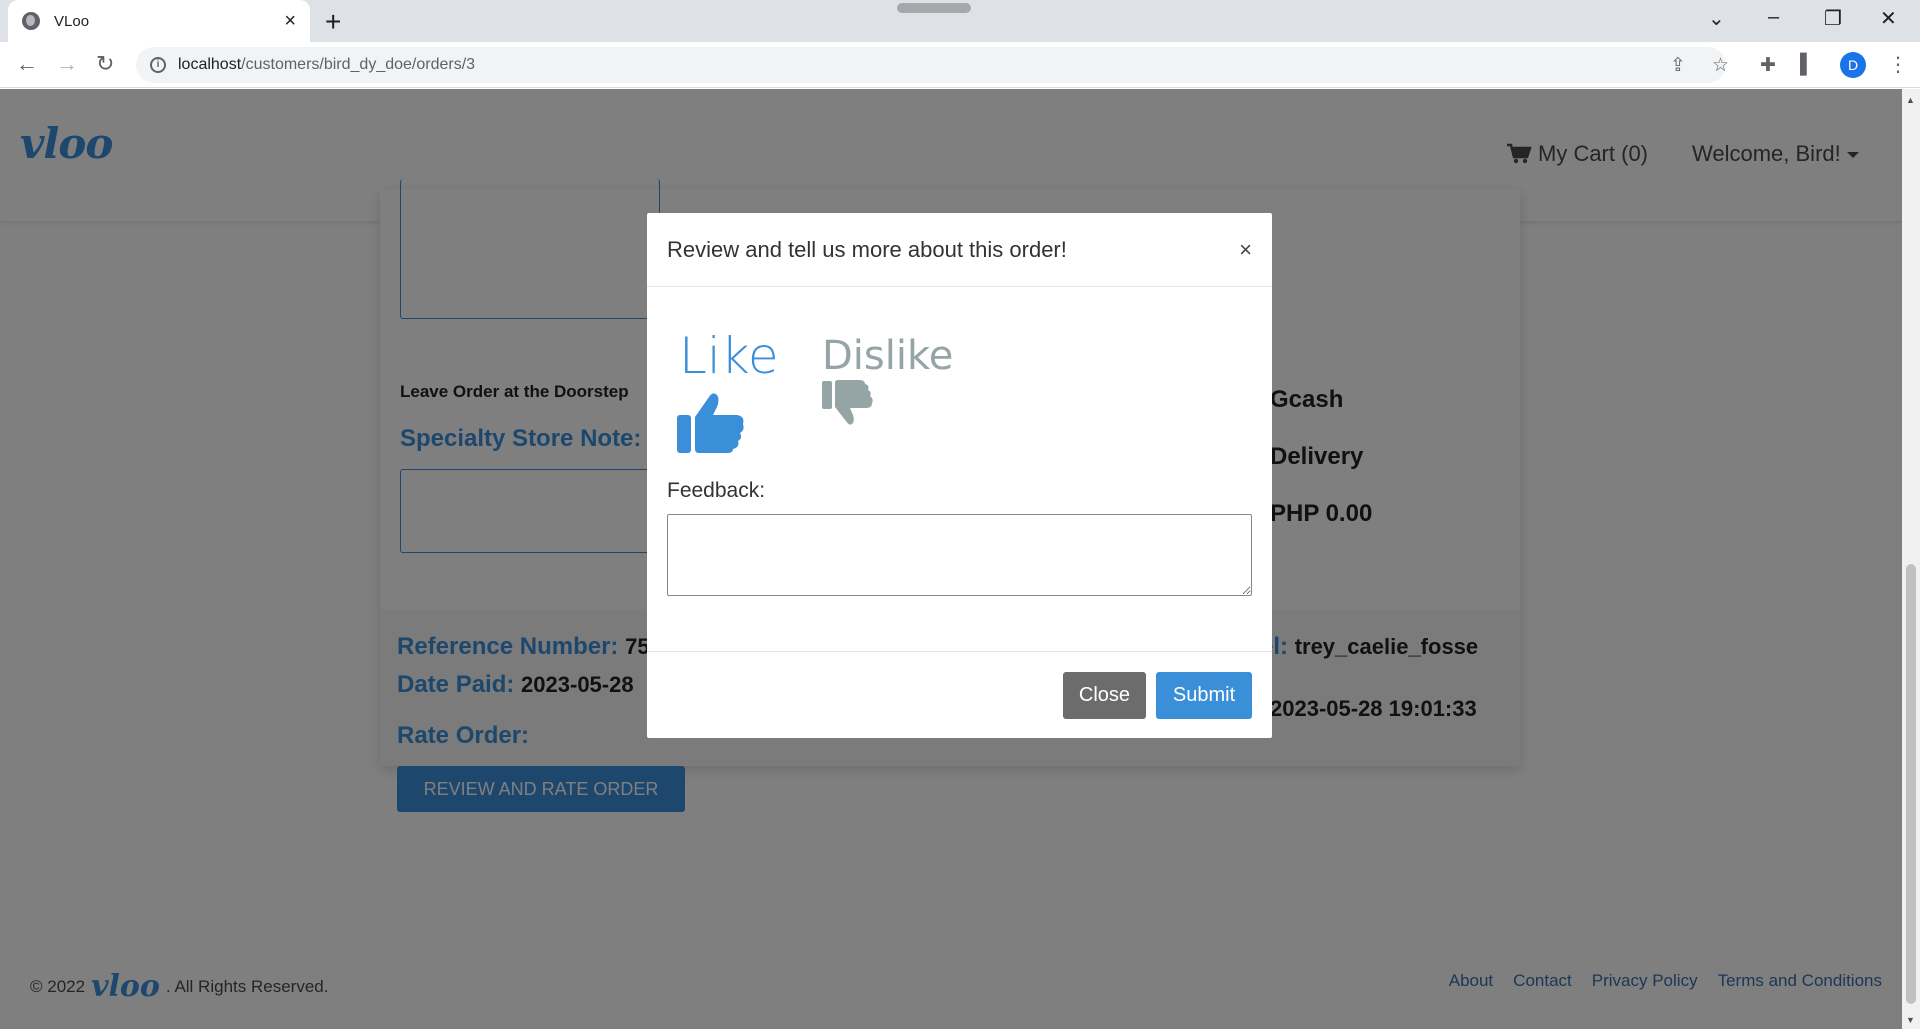  Describe the element at coordinates (934, 8) in the screenshot. I see `window-drag-handle` at that location.